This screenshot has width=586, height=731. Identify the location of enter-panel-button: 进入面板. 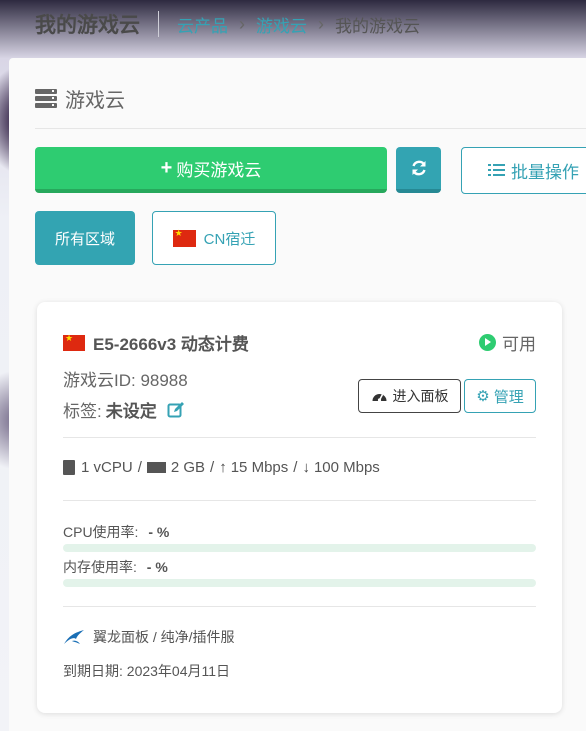
(409, 396).